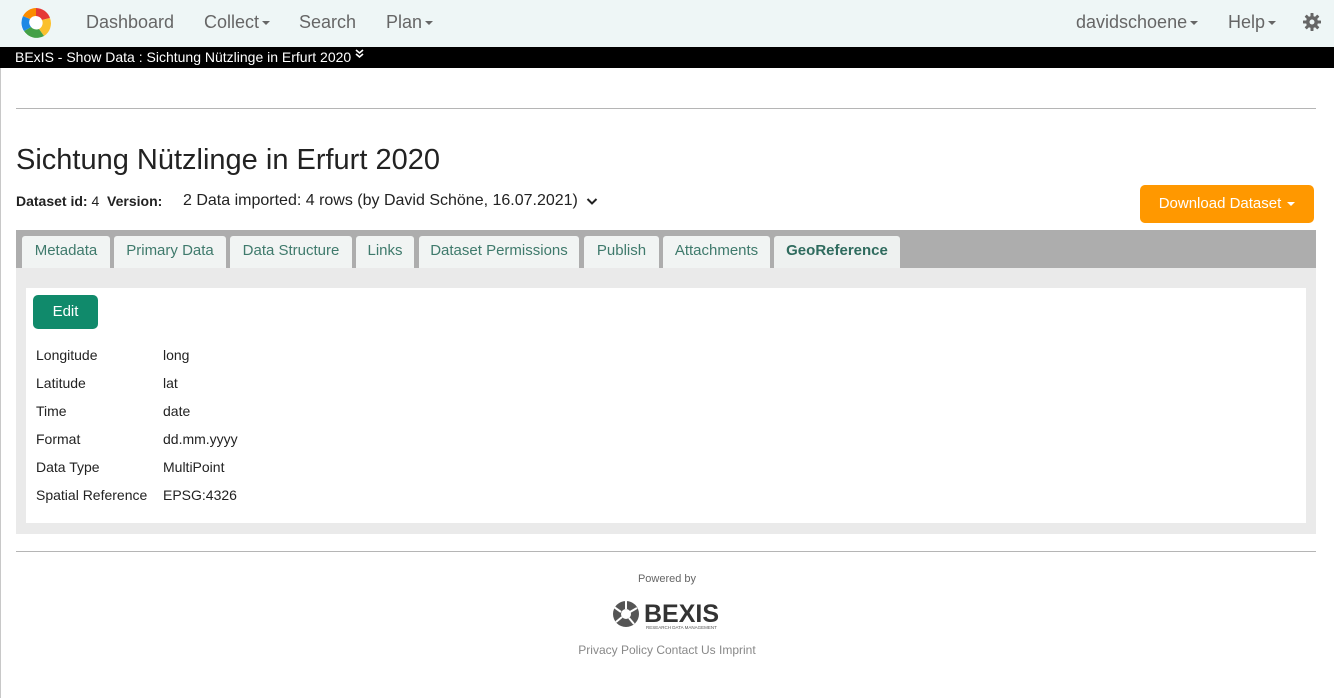 The height and width of the screenshot is (698, 1334). I want to click on left-border, so click(0, 349).